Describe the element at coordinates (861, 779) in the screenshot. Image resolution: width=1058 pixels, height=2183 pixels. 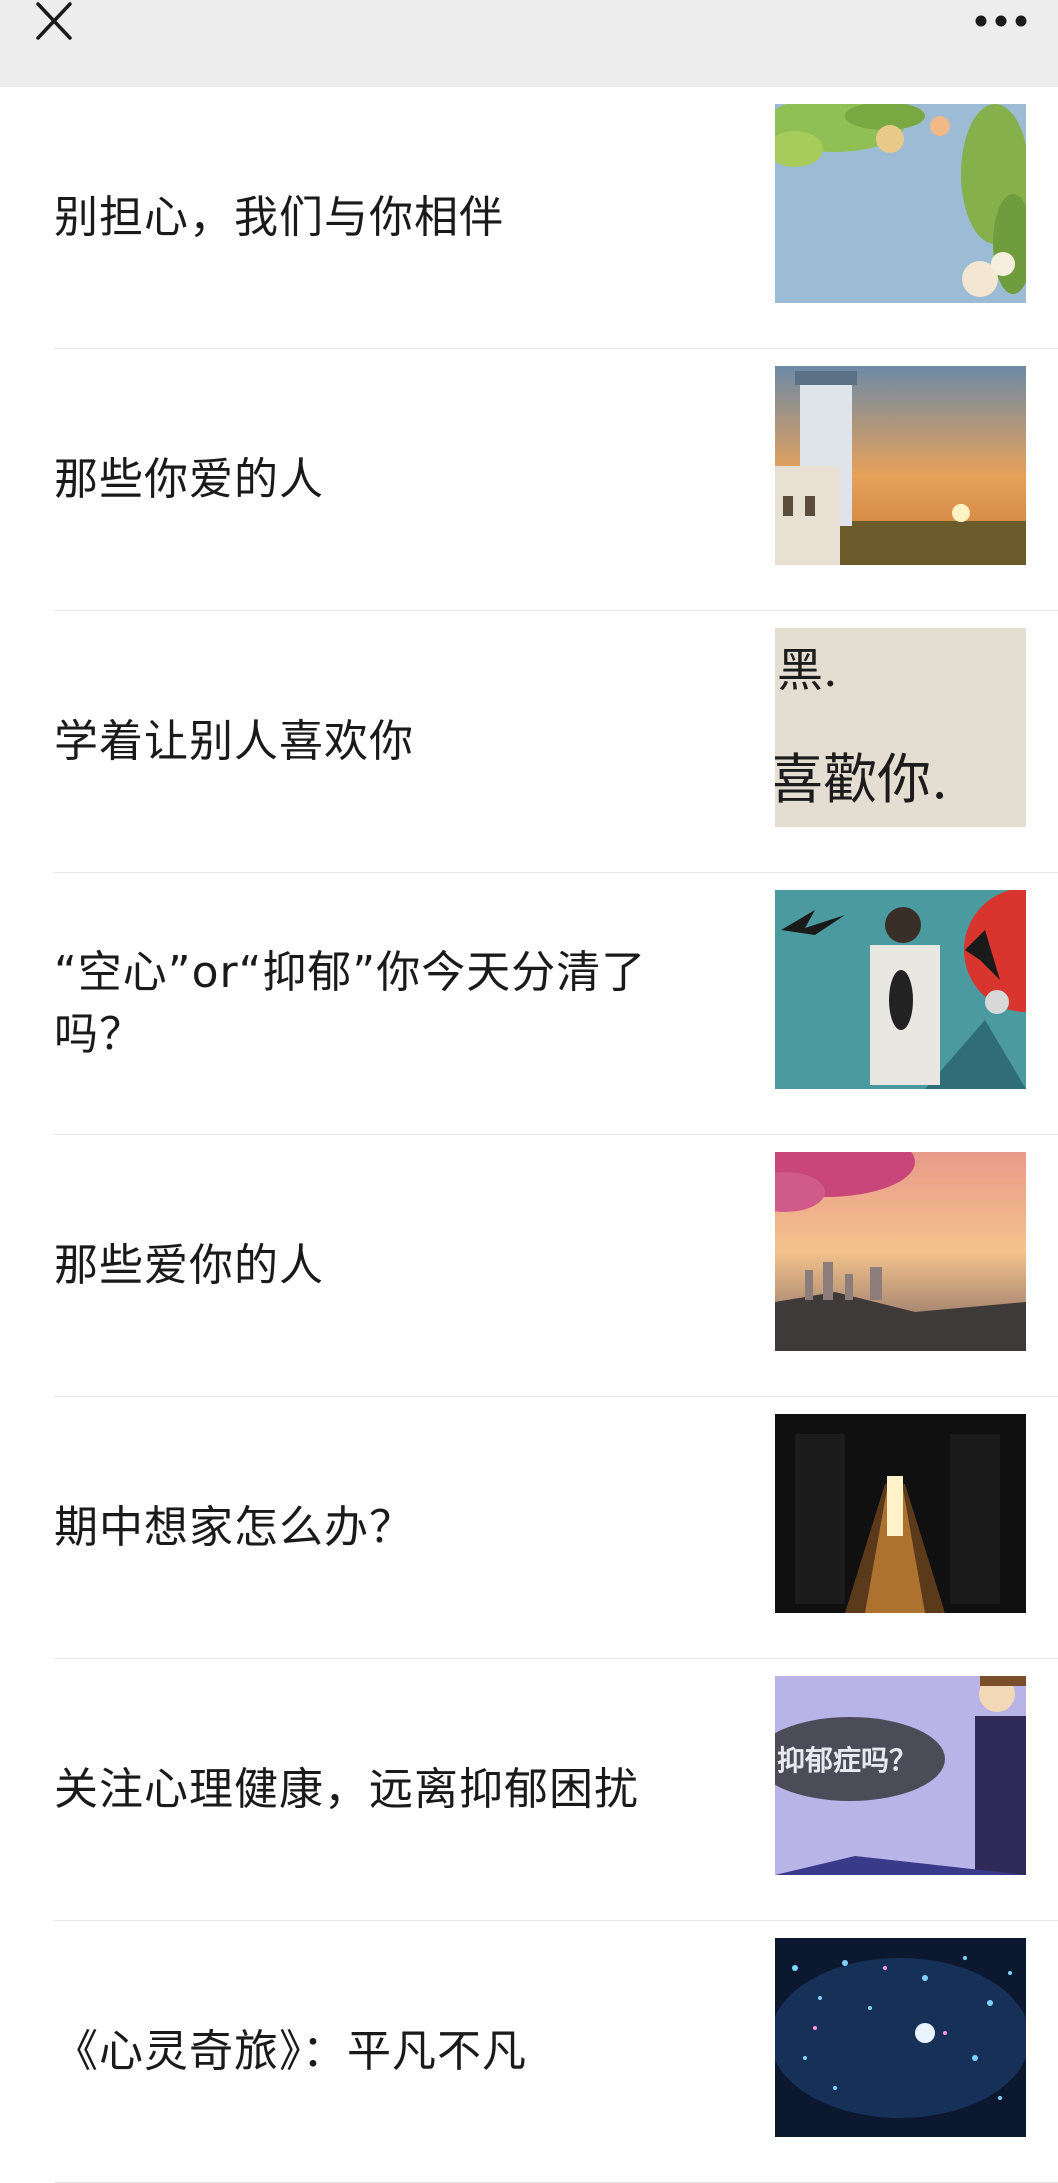
I see `handwriting-bottom-text: 喜歡你.` at that location.